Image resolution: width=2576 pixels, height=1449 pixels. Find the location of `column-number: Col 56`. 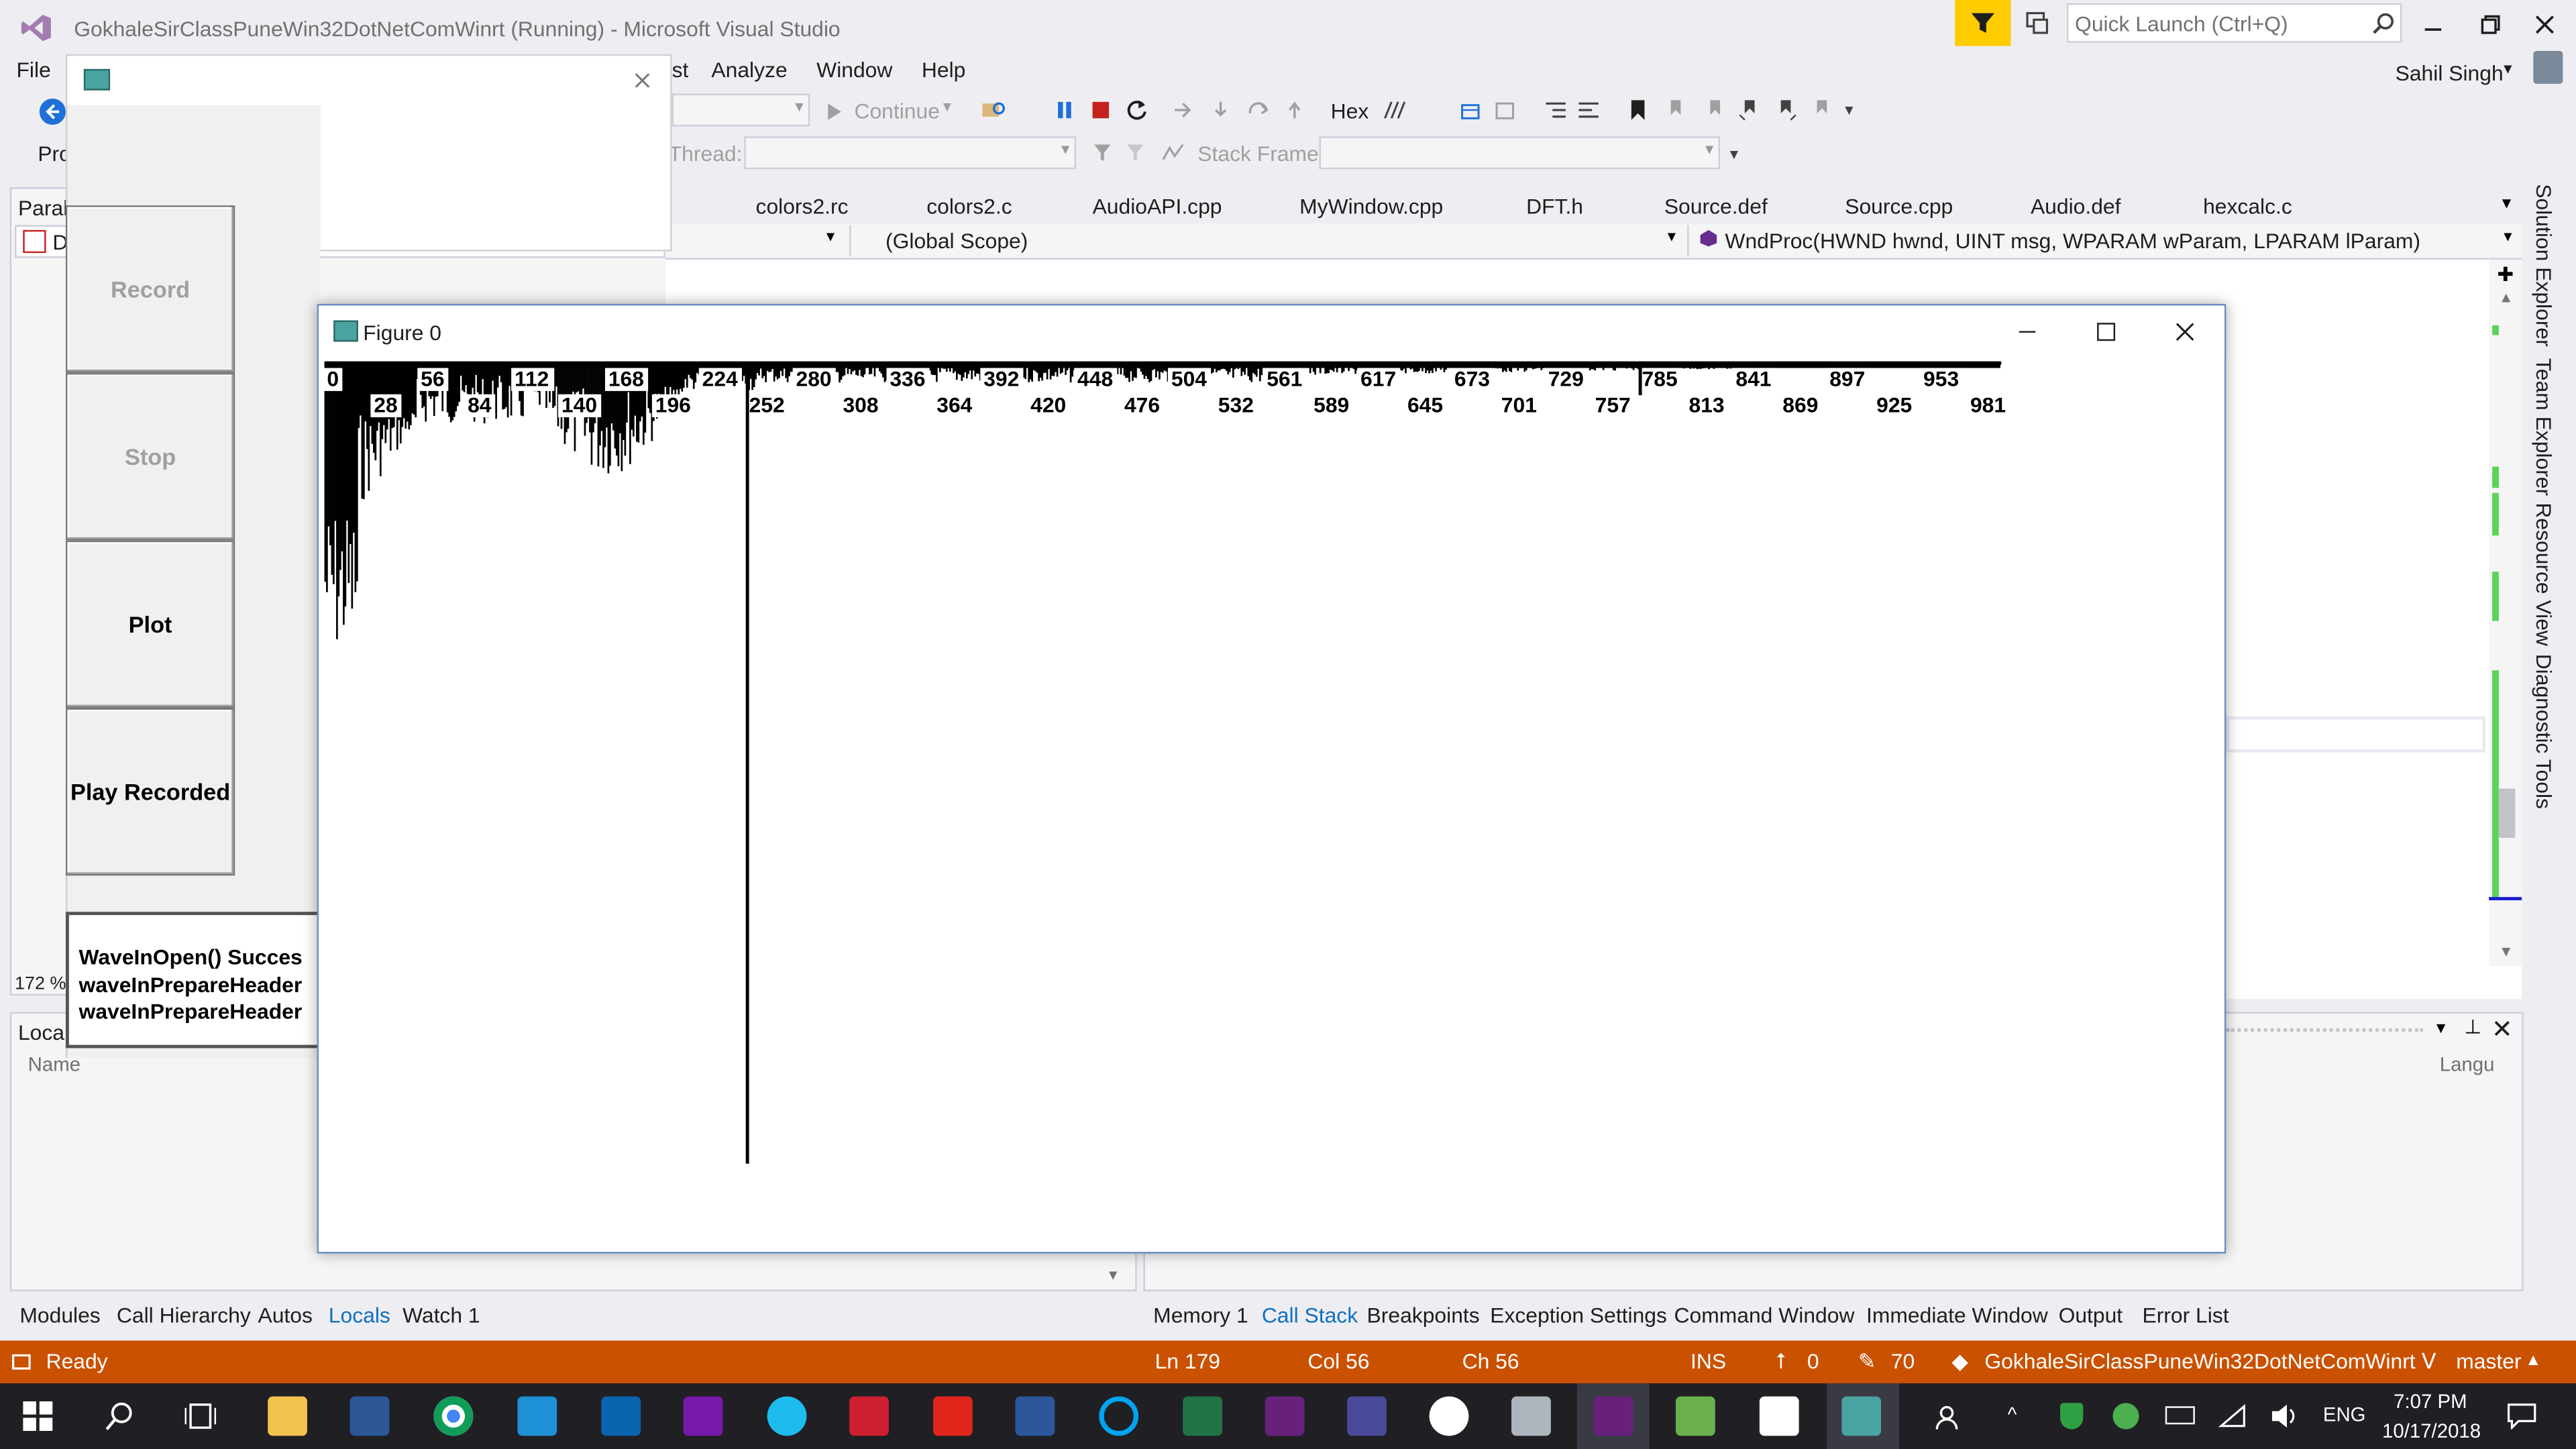

column-number: Col 56 is located at coordinates (1338, 1361).